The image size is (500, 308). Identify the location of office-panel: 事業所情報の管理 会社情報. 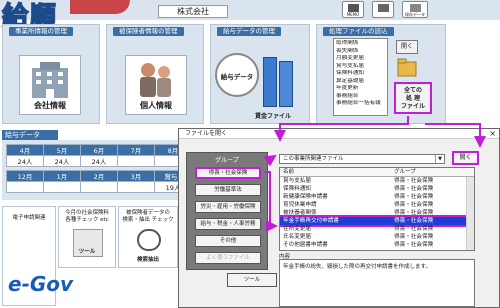
(51, 74).